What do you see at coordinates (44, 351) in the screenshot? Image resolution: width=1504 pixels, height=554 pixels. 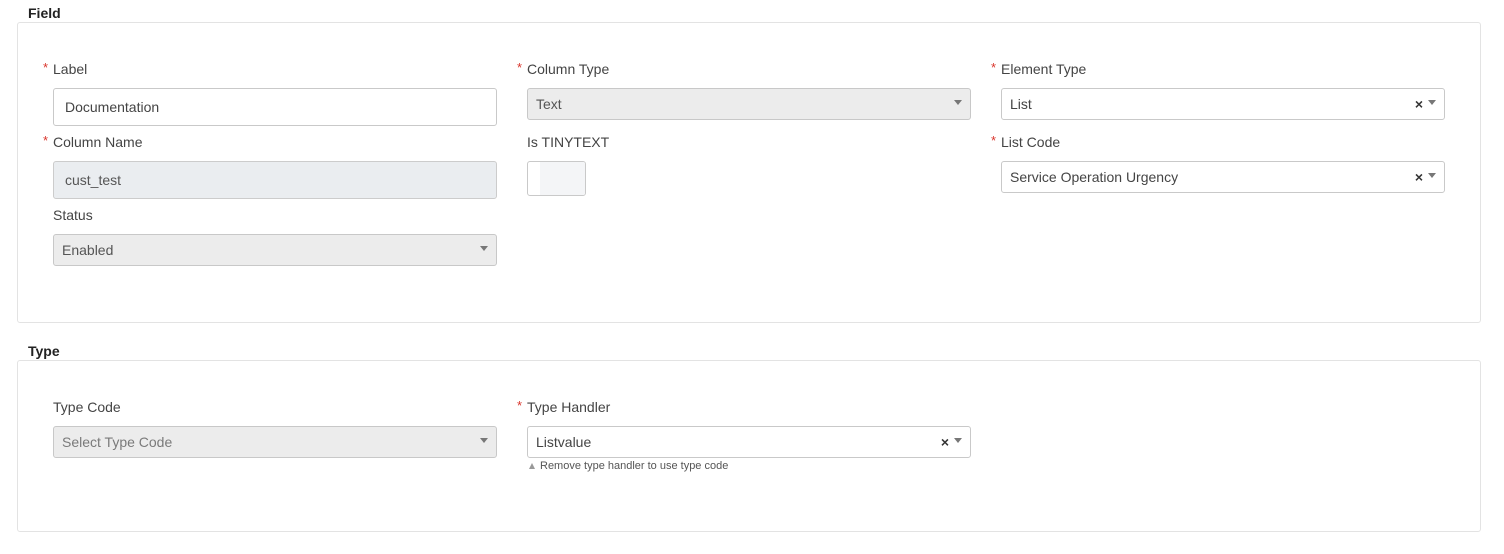 I see `type-section-title: Type` at bounding box center [44, 351].